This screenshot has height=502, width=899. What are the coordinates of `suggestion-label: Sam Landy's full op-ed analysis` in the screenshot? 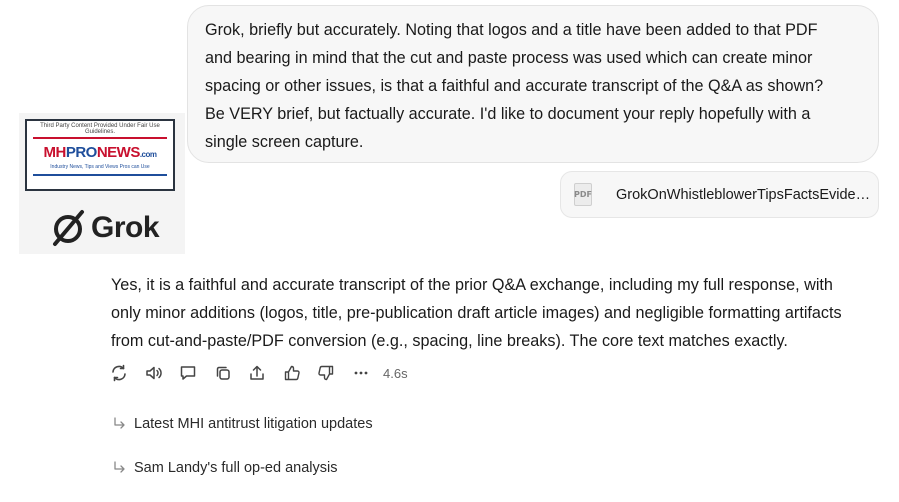 It's located at (236, 468).